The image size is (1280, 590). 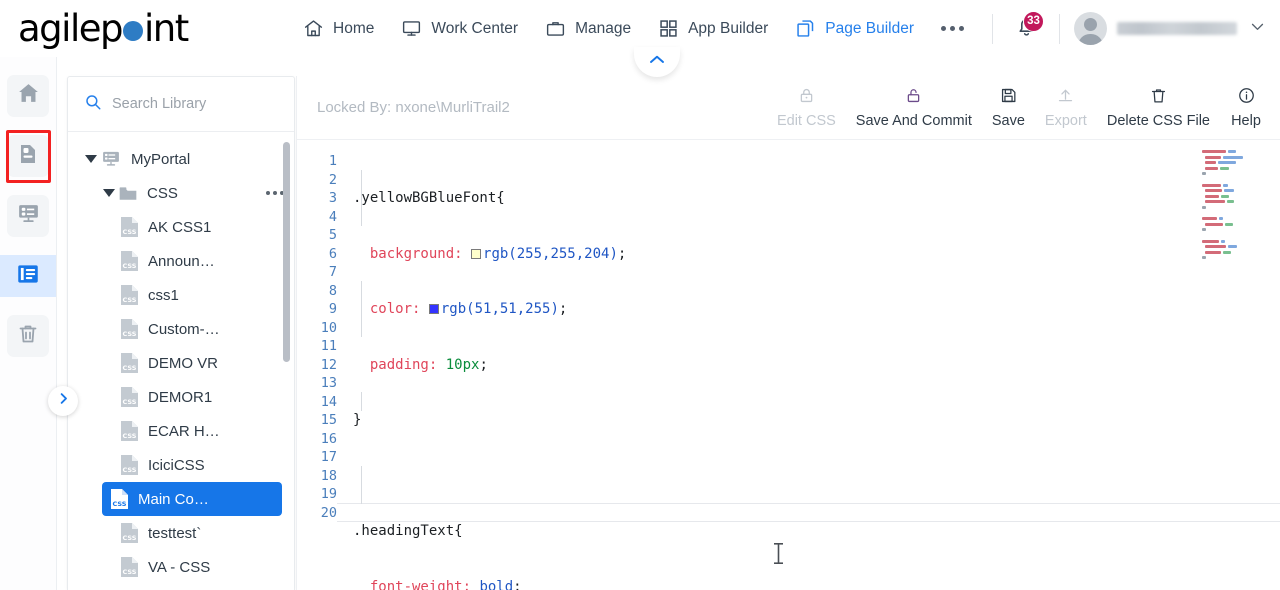 I want to click on logo-text-before: agilep, so click(x=70, y=28).